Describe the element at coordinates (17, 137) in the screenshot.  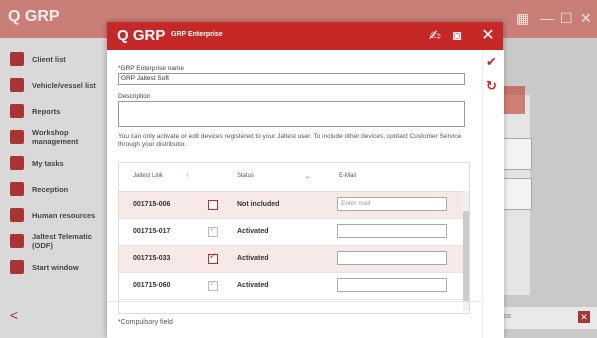
I see `workshop-icon` at that location.